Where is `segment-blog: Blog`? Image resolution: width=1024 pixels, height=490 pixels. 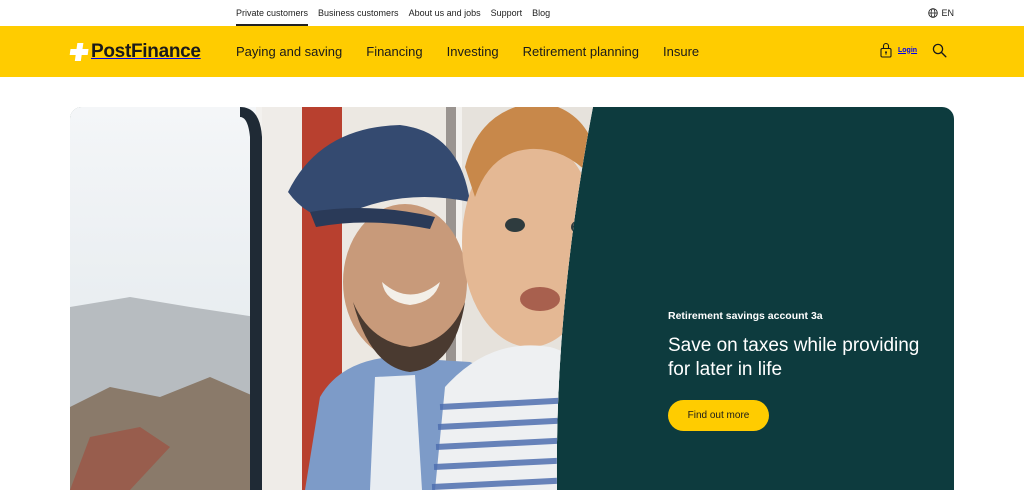
segment-blog: Blog is located at coordinates (541, 13).